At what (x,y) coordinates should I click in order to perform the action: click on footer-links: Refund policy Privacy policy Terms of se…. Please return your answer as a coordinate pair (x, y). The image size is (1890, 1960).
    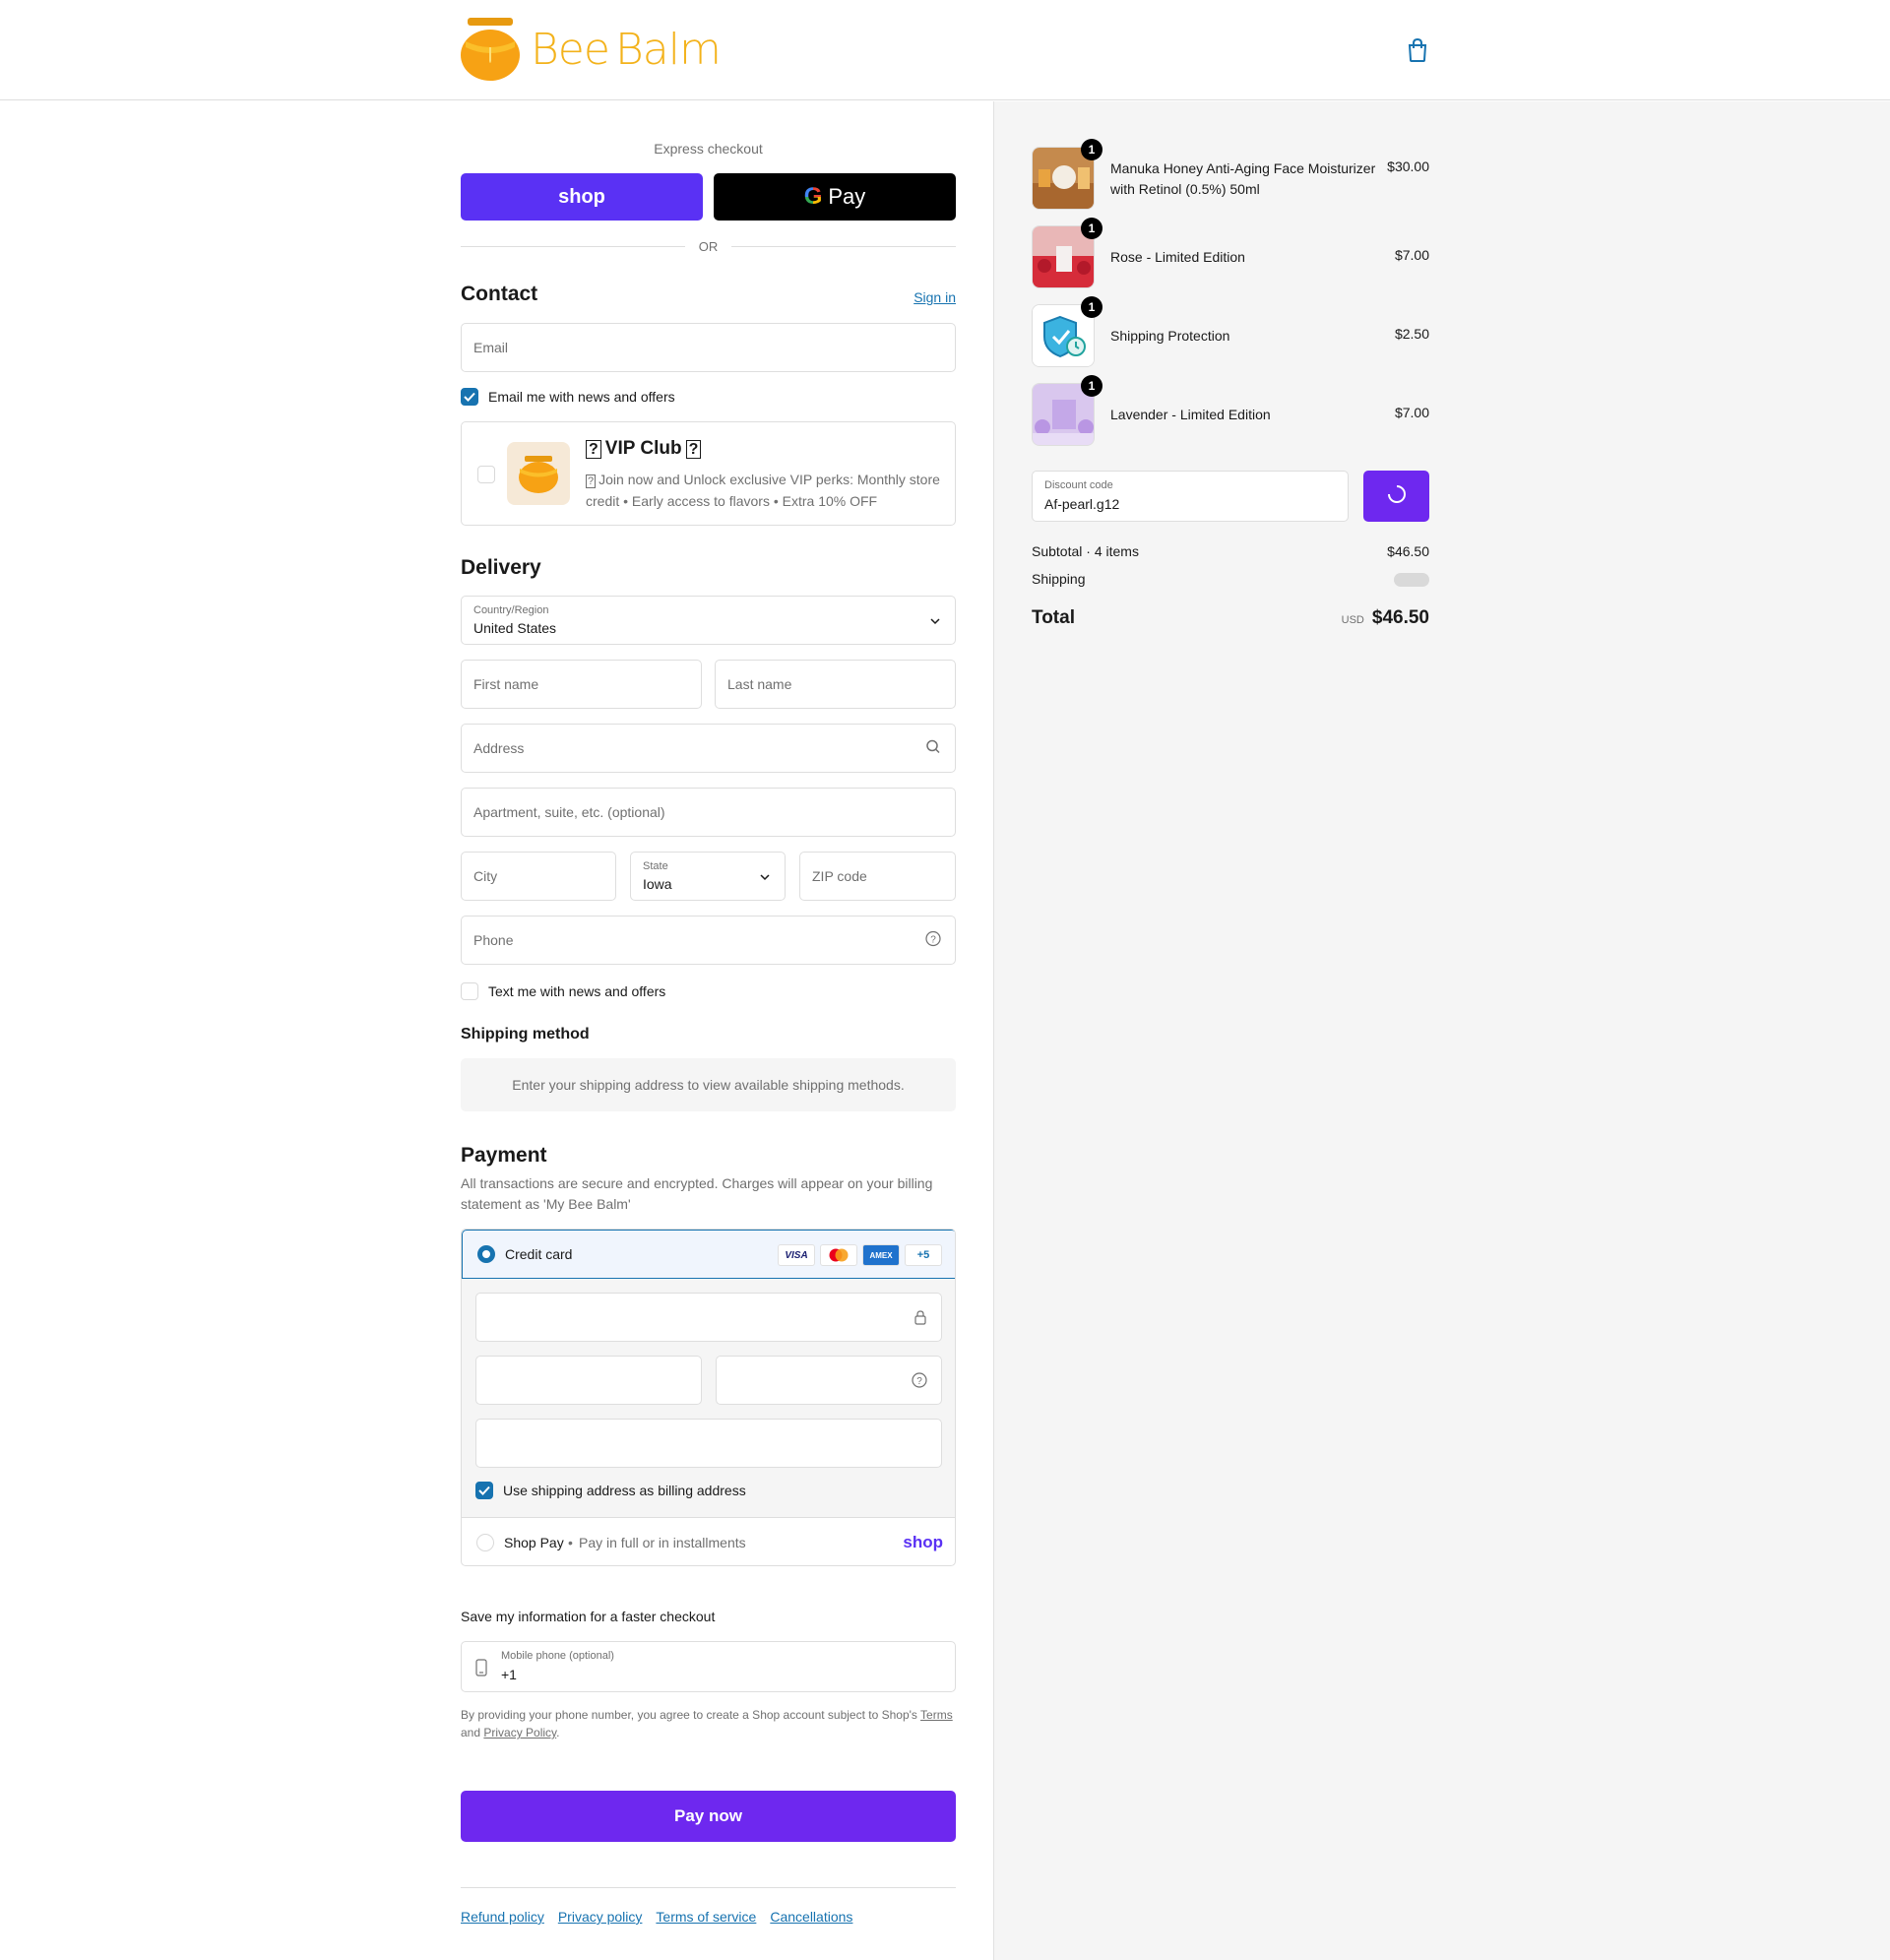
    Looking at the image, I should click on (656, 1917).